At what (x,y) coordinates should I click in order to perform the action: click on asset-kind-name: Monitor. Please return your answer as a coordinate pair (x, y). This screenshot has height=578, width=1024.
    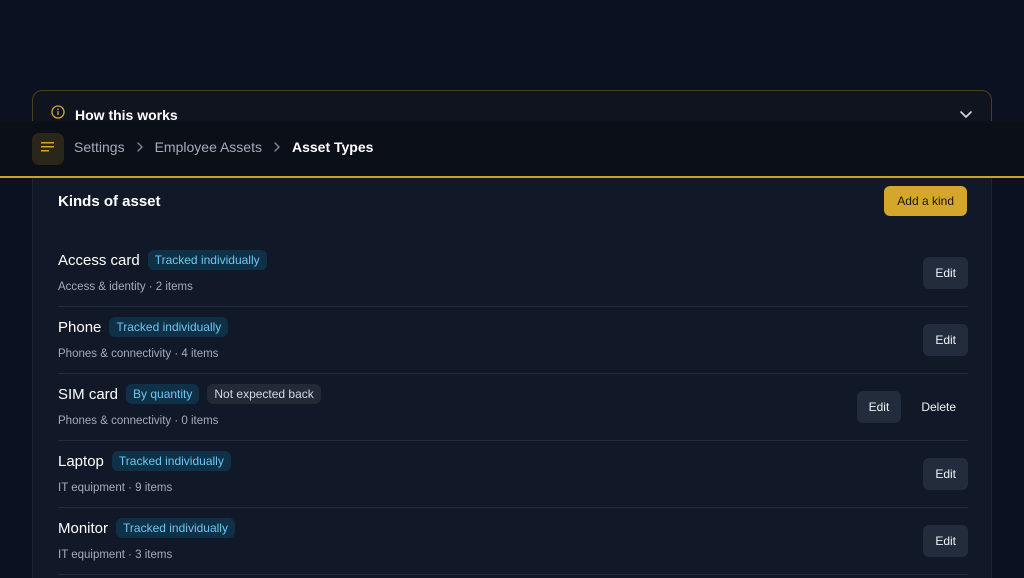
    Looking at the image, I should click on (83, 528).